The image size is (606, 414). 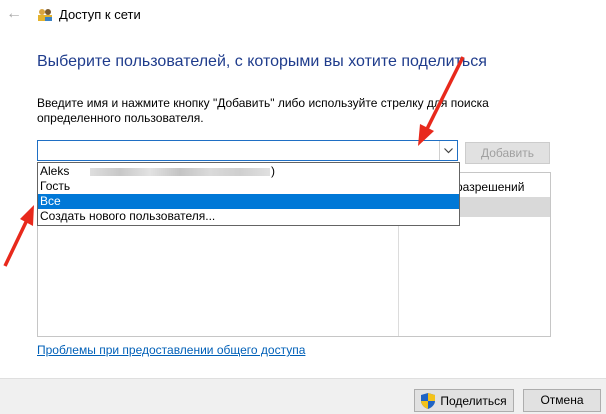 I want to click on window-title: Доступ к сети, so click(x=100, y=14).